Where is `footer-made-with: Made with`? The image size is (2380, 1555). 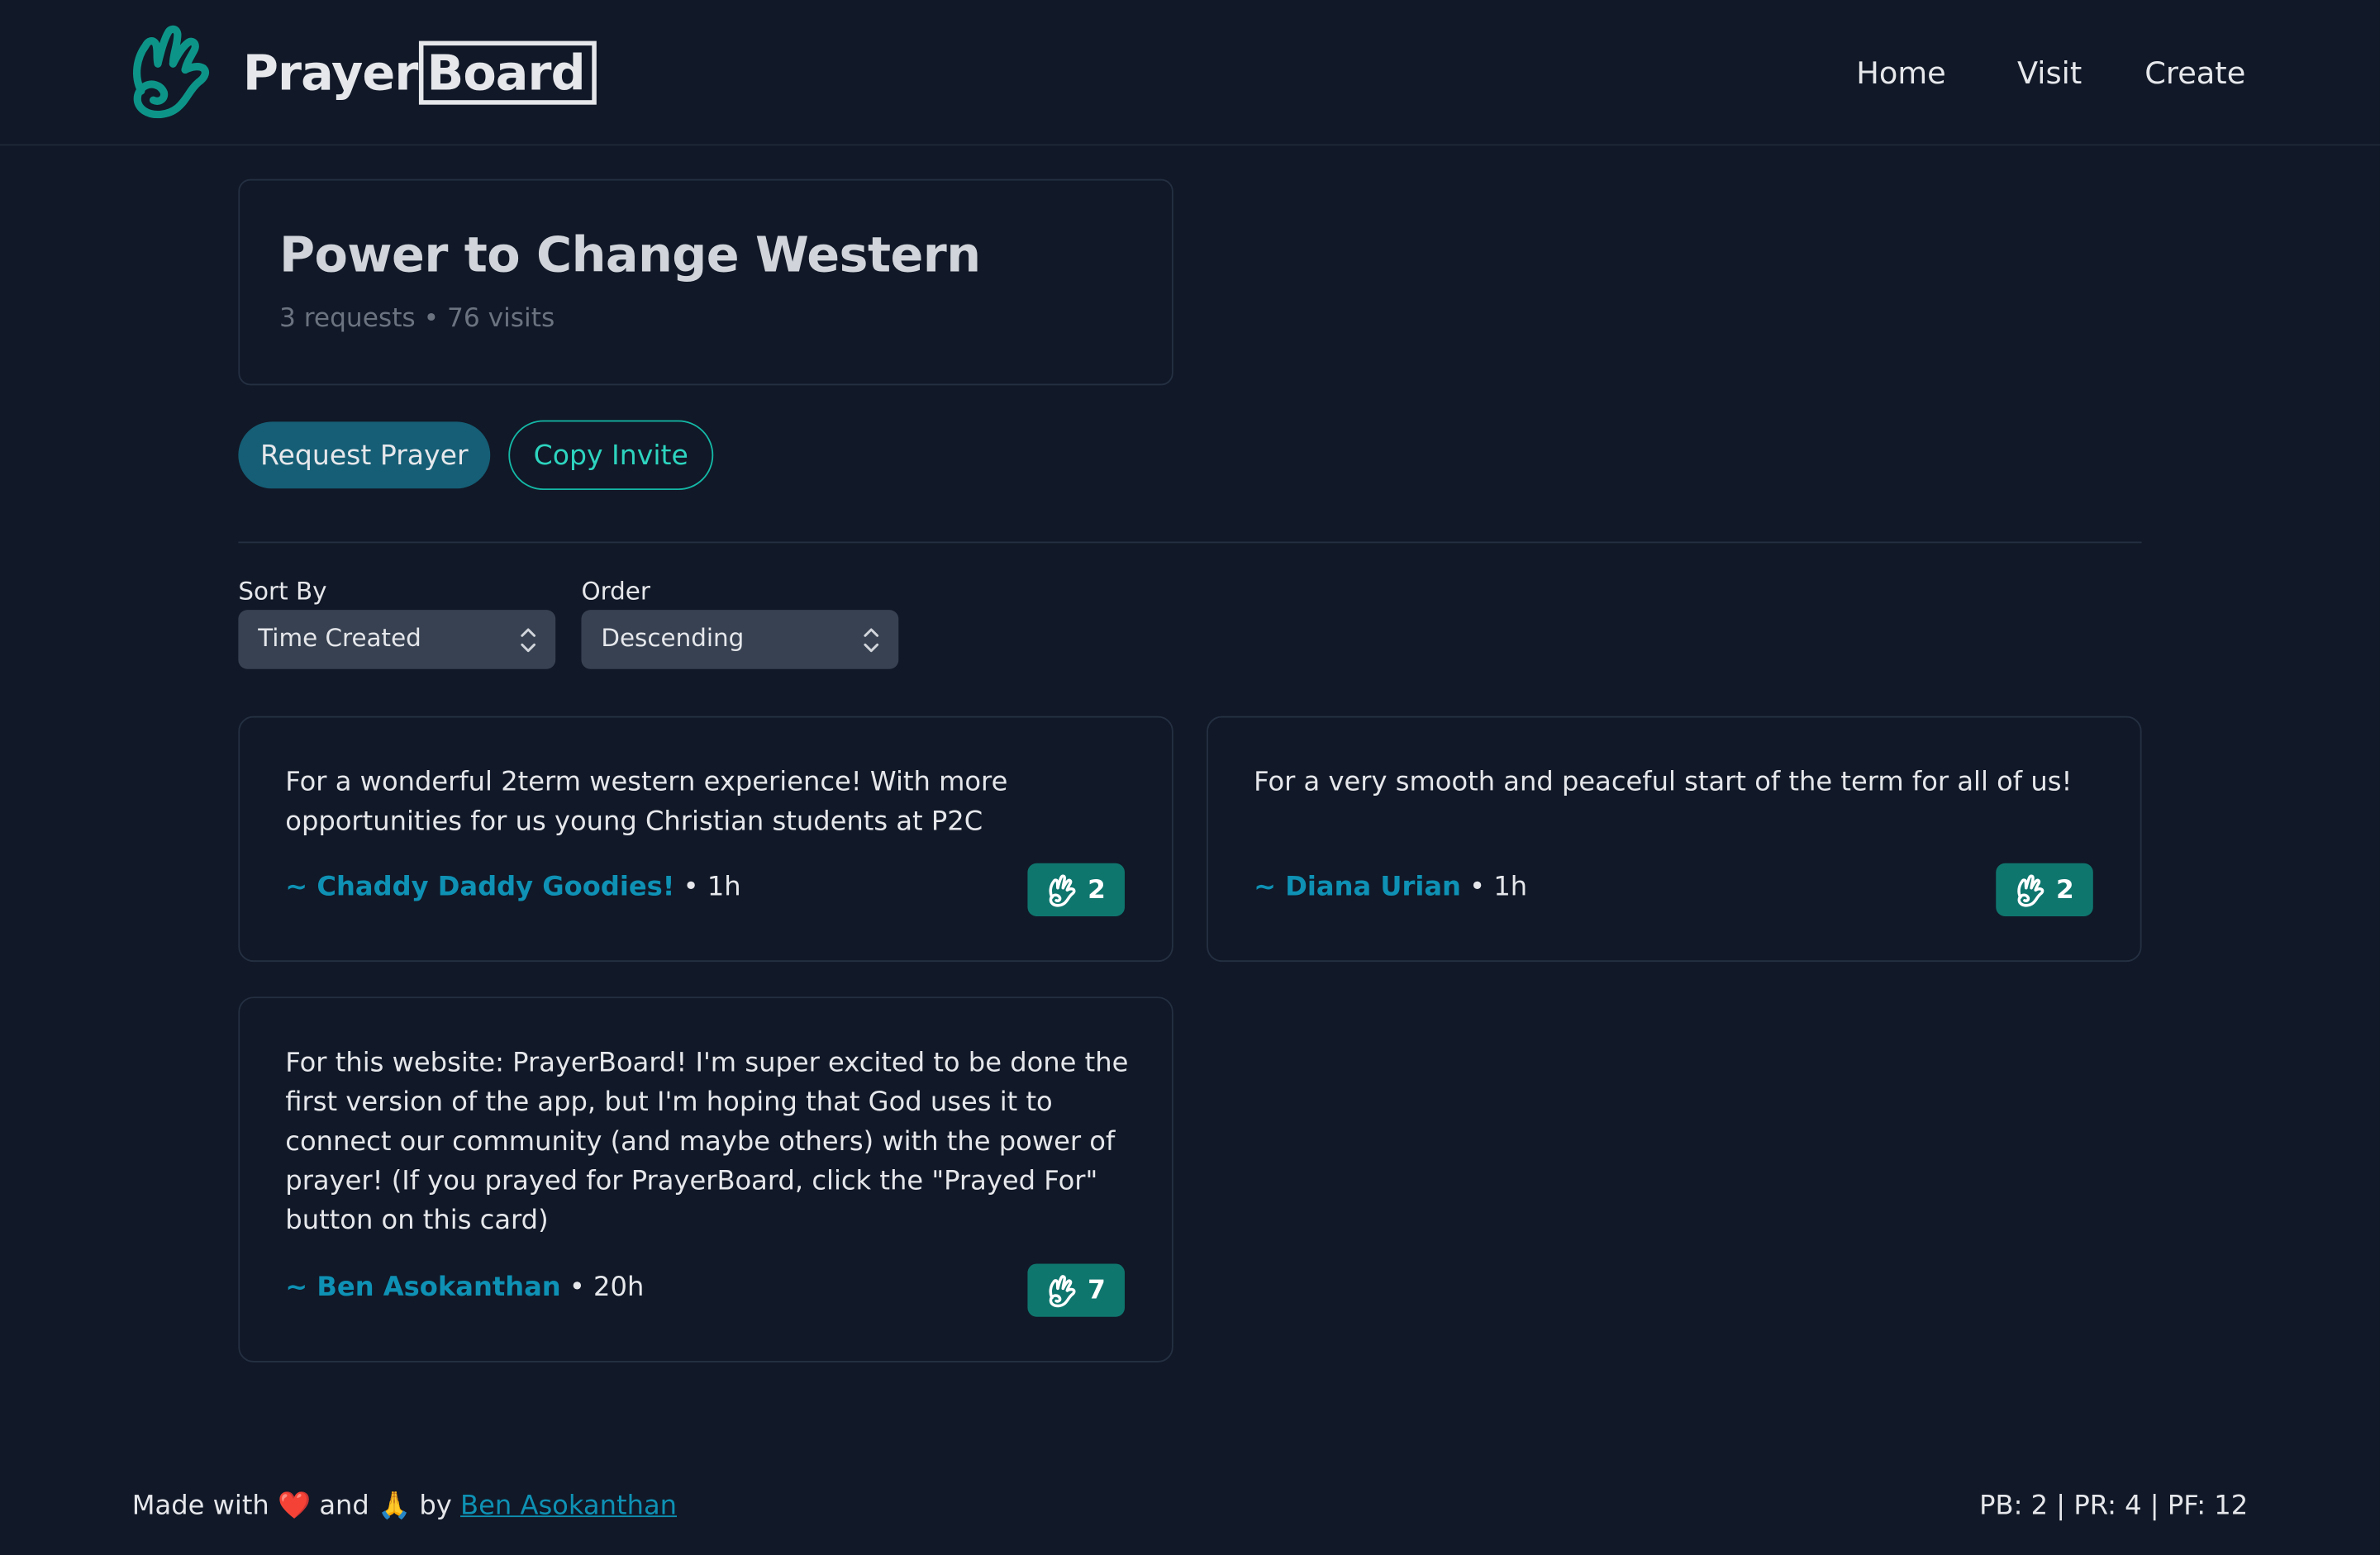
footer-made-with: Made with is located at coordinates (200, 1506).